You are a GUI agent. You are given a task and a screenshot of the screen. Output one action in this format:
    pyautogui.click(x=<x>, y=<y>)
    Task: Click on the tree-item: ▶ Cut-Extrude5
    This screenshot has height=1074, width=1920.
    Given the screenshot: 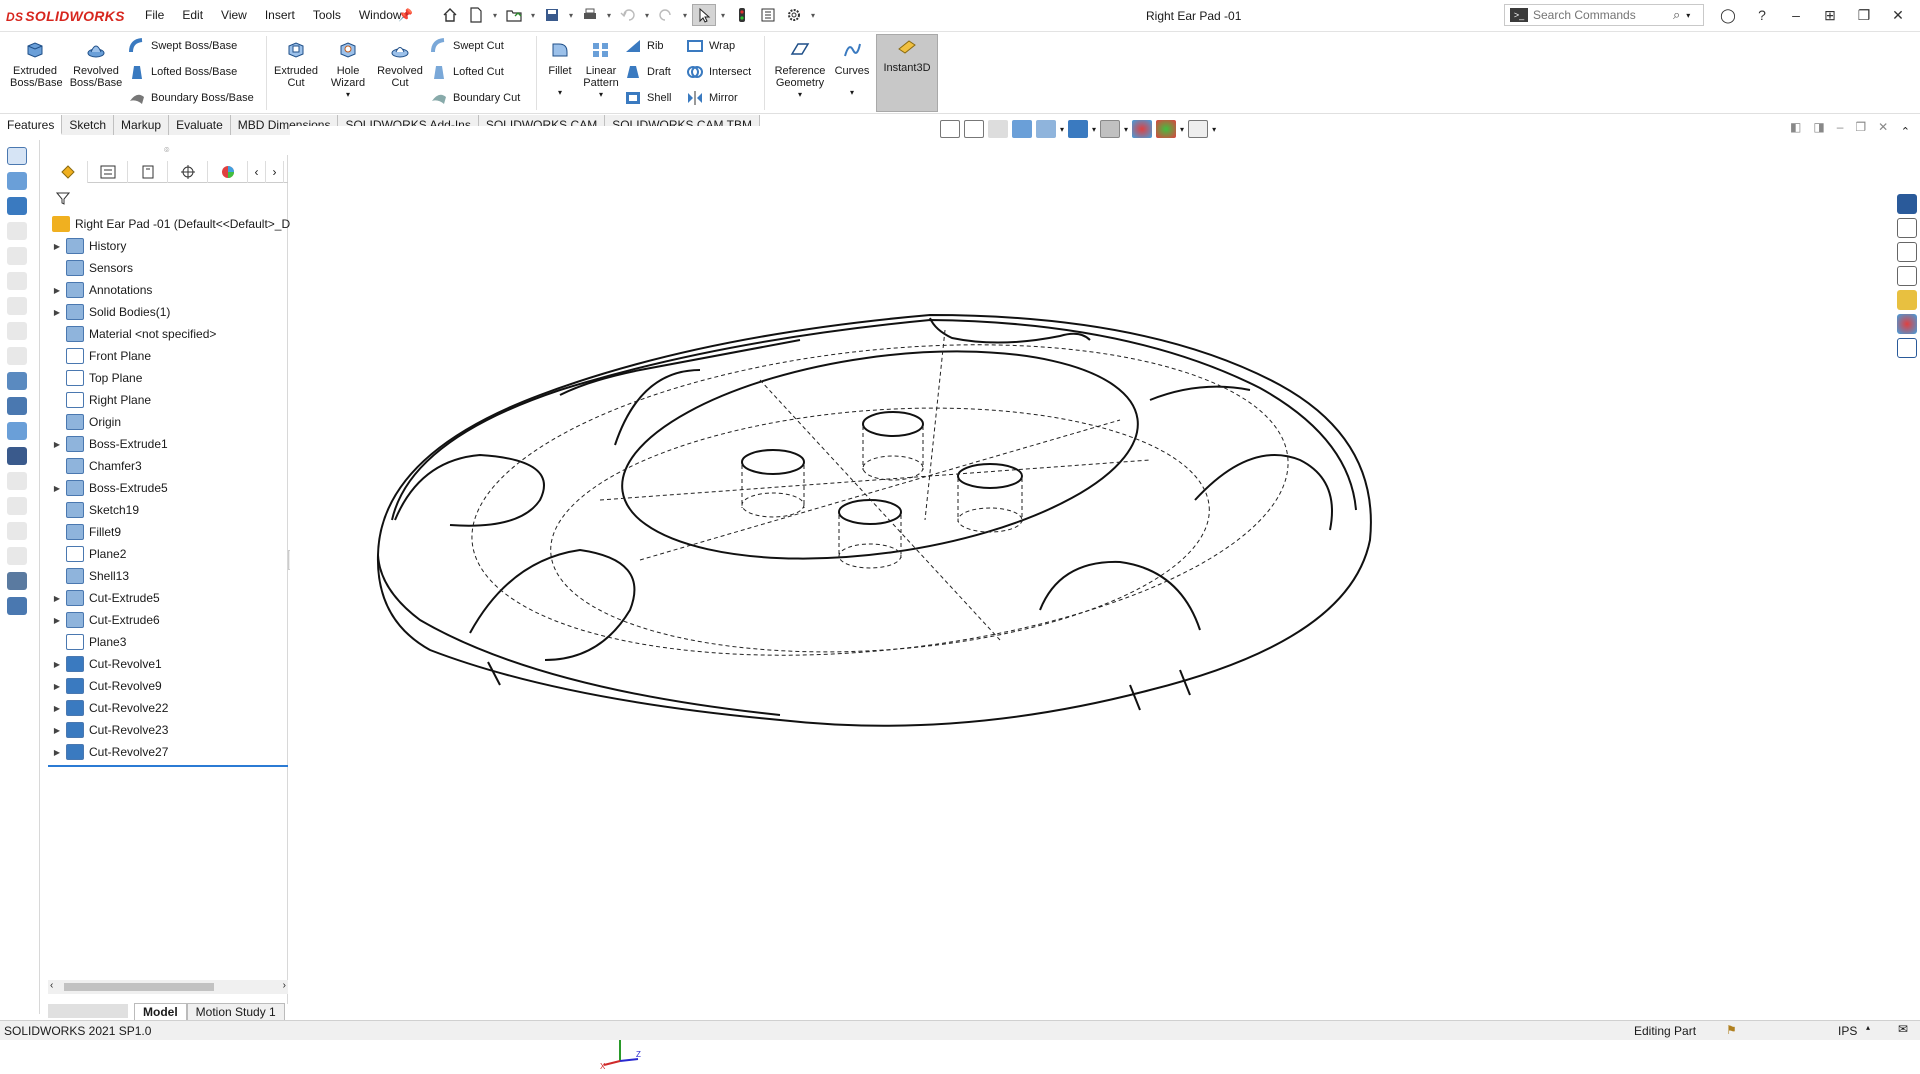 What is the action you would take?
    pyautogui.click(x=168, y=598)
    